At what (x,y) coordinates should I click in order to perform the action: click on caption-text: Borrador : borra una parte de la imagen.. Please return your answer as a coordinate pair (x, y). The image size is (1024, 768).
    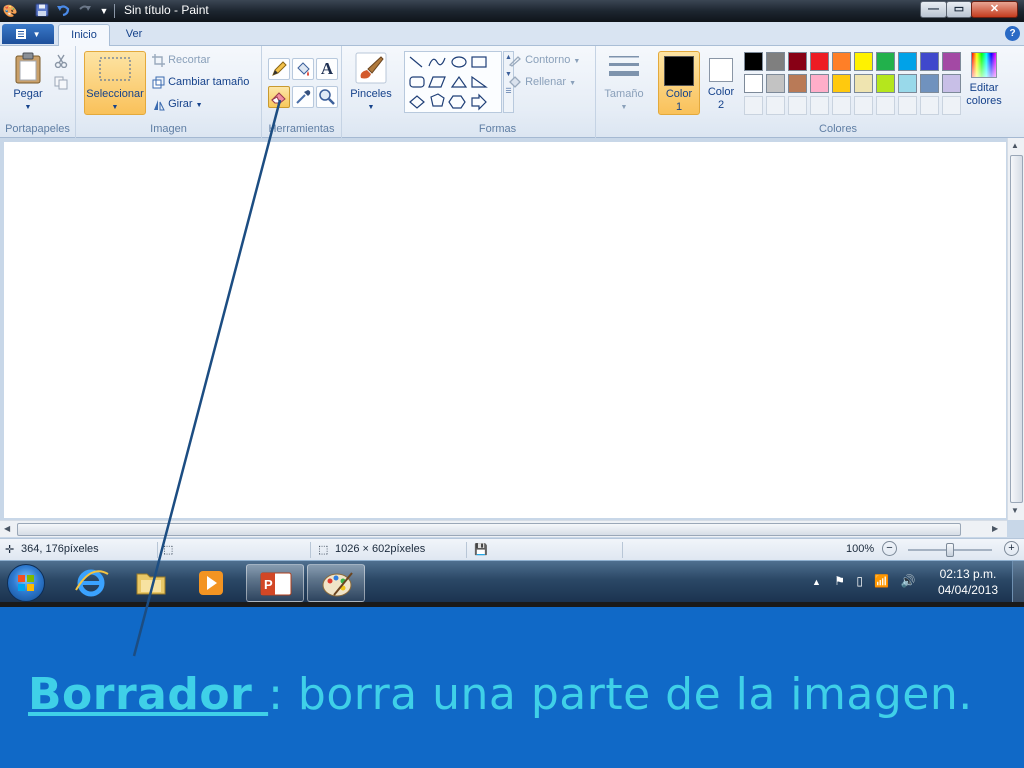
    Looking at the image, I should click on (500, 694).